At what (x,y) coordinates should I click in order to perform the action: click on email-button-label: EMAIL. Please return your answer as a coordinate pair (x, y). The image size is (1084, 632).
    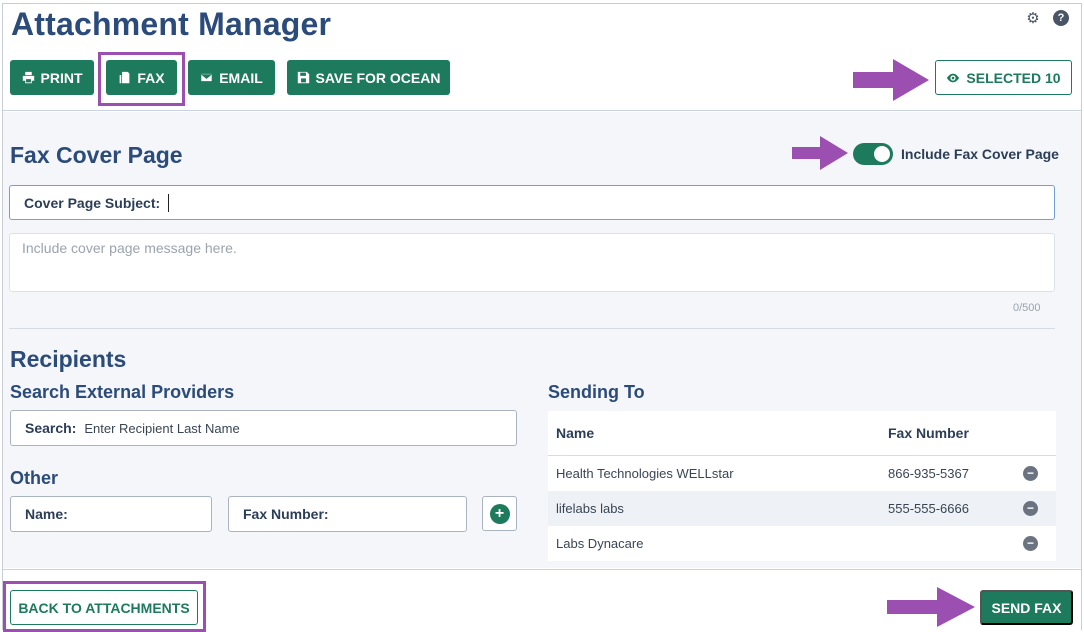
    Looking at the image, I should click on (241, 77).